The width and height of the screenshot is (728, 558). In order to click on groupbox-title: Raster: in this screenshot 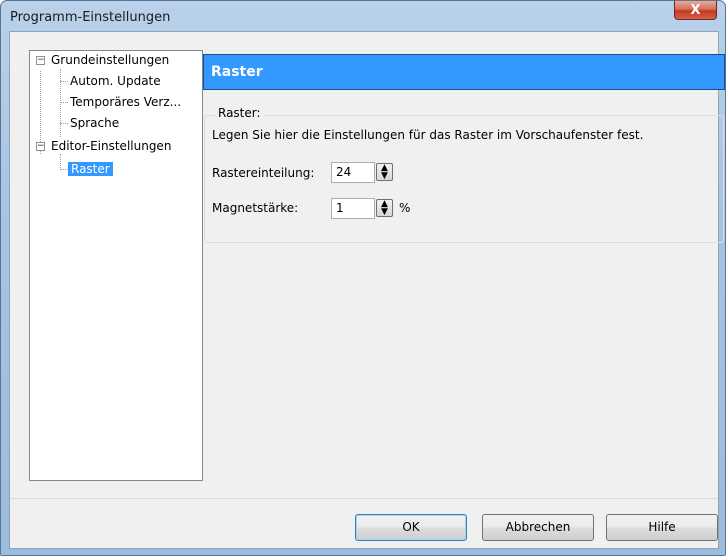, I will do `click(239, 113)`.